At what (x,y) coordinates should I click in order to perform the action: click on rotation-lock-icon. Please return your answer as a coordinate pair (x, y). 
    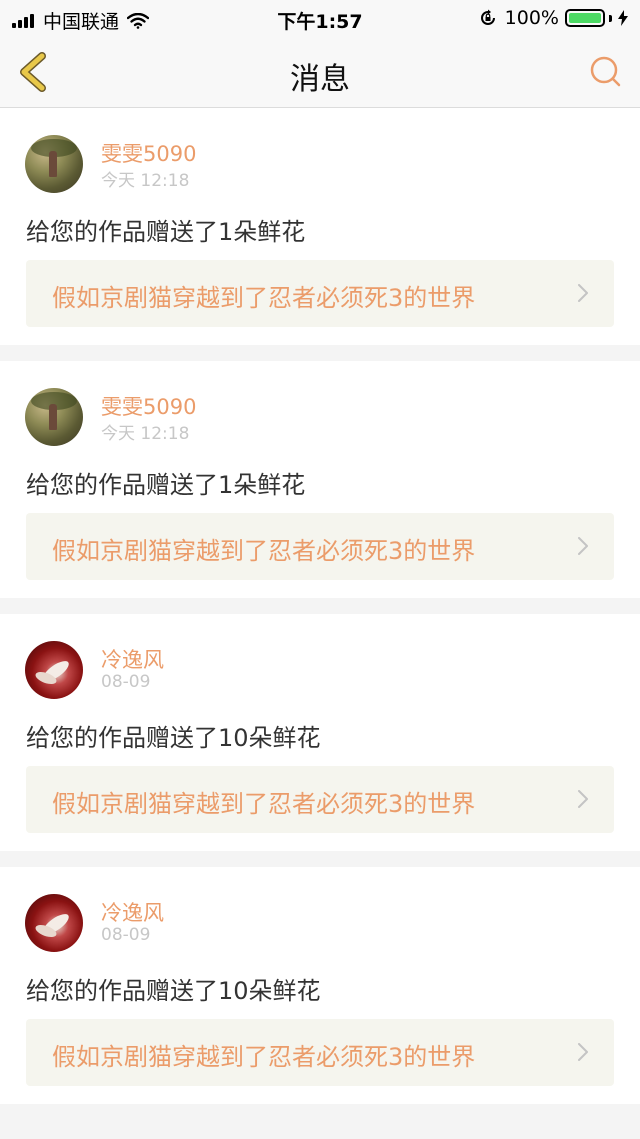
    Looking at the image, I should click on (492, 18).